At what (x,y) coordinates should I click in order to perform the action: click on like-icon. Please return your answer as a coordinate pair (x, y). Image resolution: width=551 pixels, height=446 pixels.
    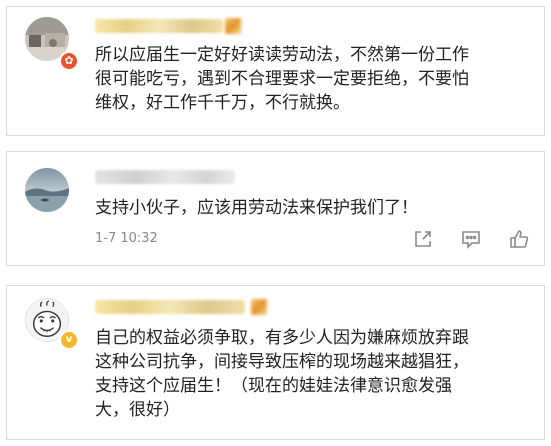
    Looking at the image, I should click on (519, 239).